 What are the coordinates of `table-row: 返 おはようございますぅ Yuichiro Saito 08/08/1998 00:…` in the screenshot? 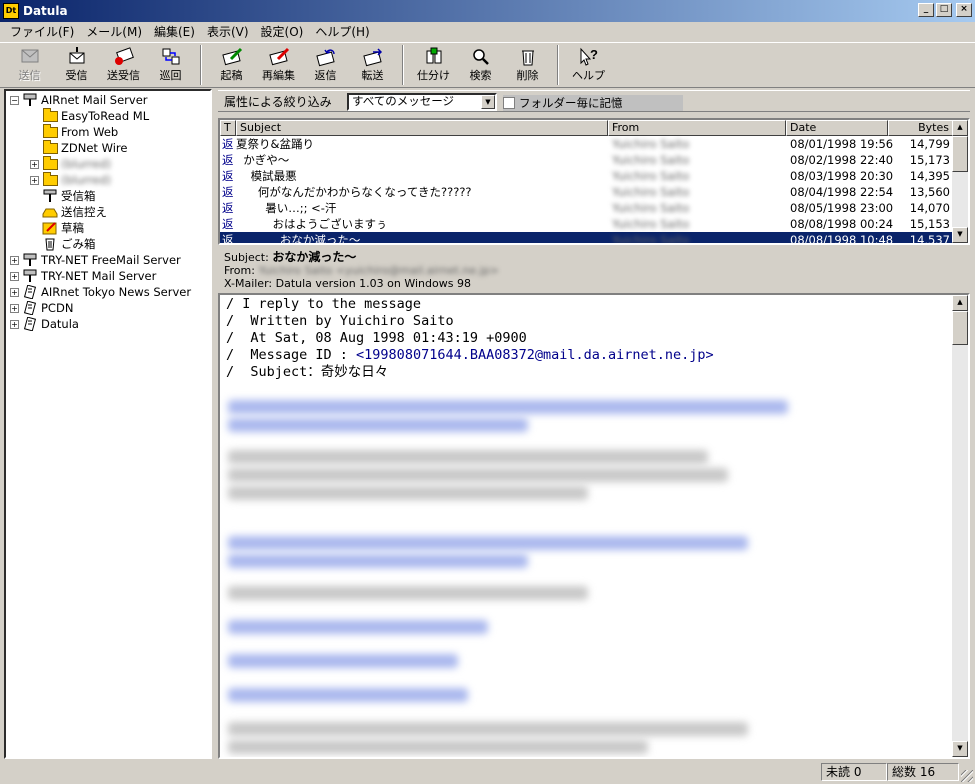 It's located at (594, 224).